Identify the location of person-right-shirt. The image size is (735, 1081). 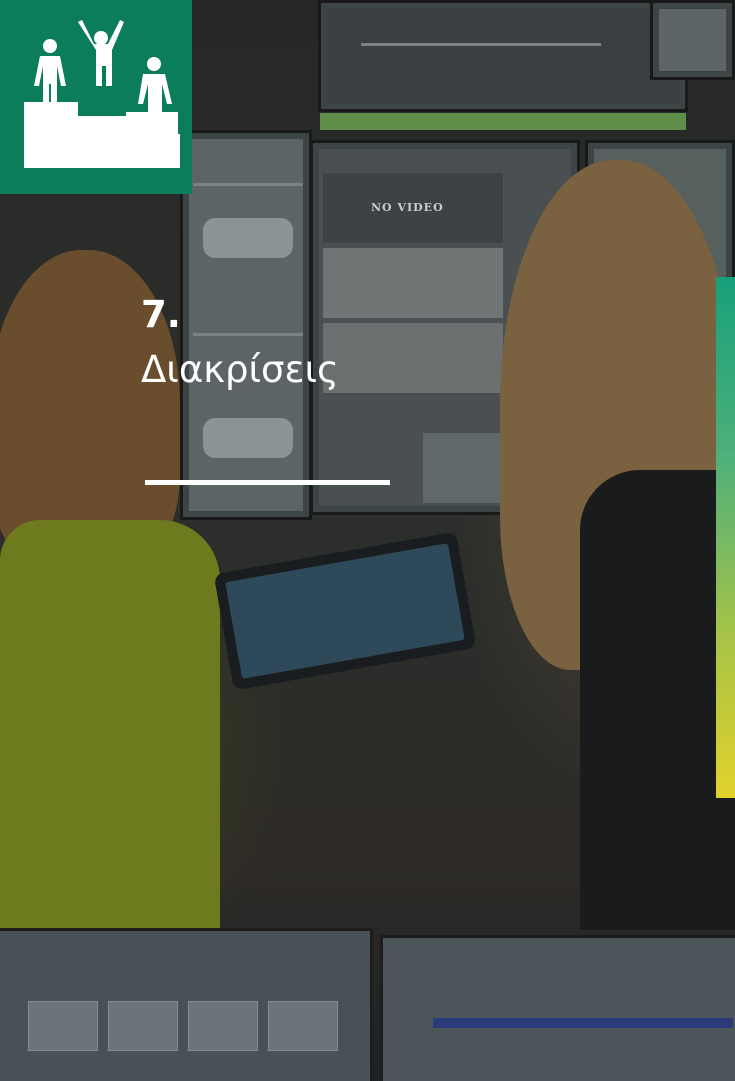
(657, 700).